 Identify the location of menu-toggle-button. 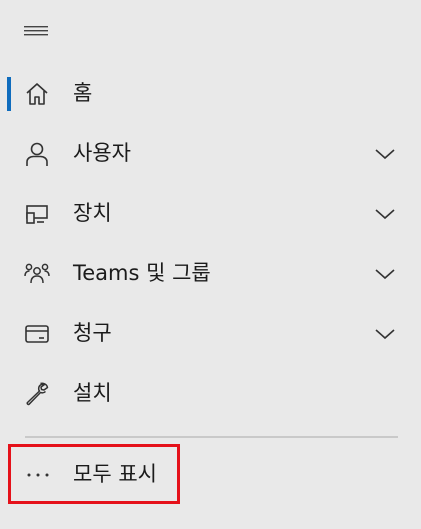
(37, 32).